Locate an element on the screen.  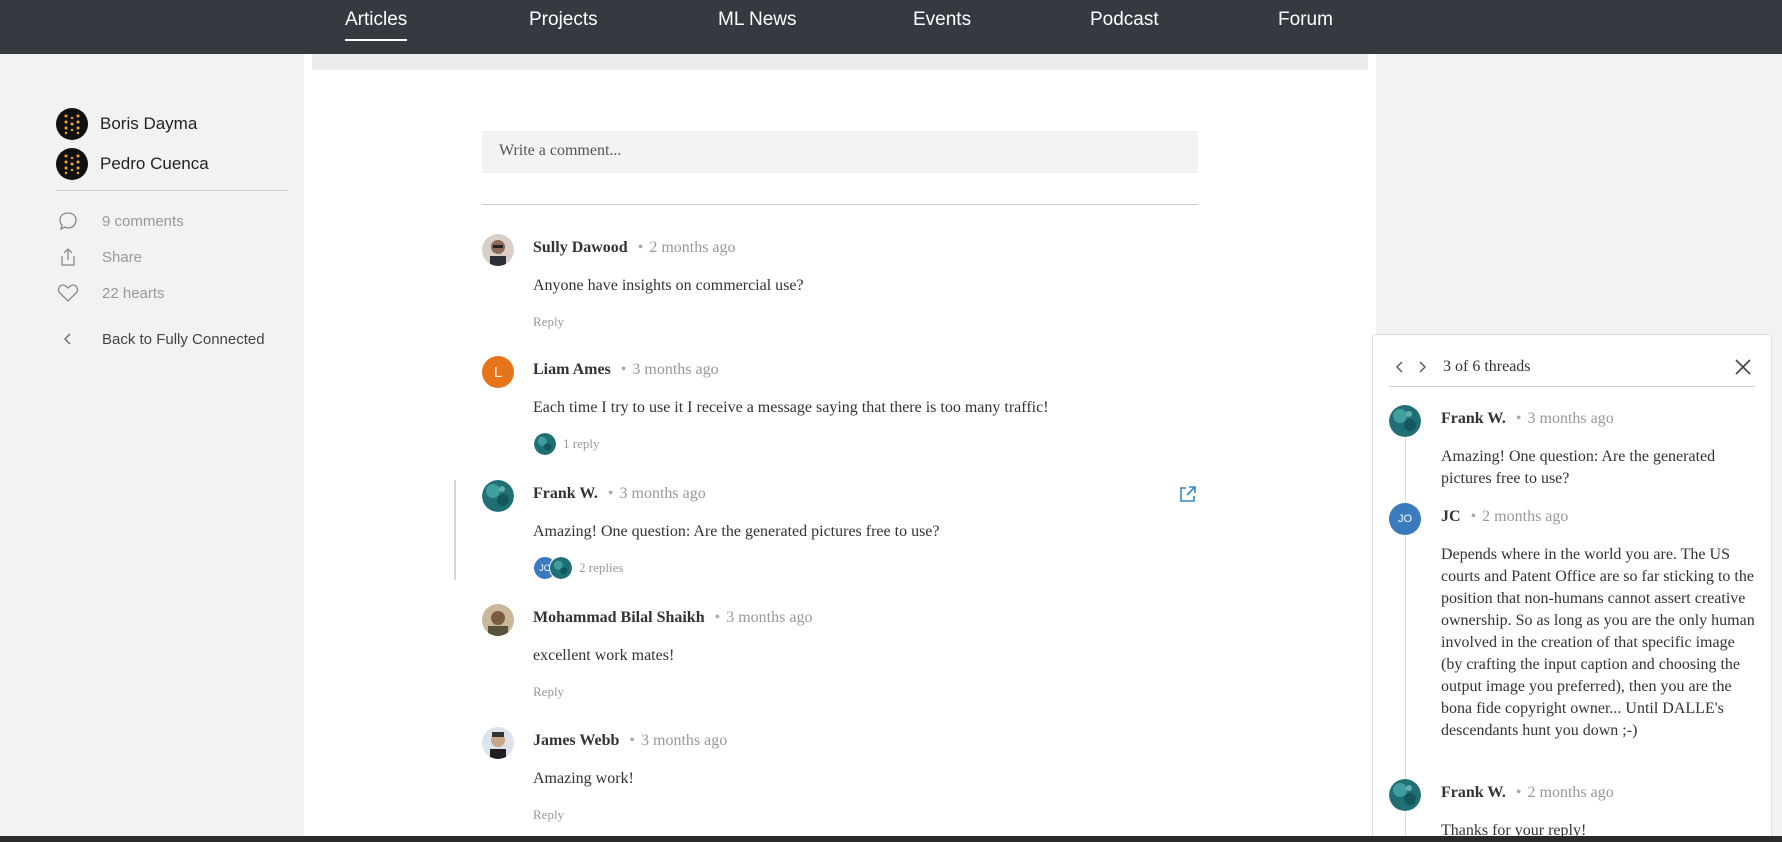
back-label: Back to Fully Connected is located at coordinates (183, 339).